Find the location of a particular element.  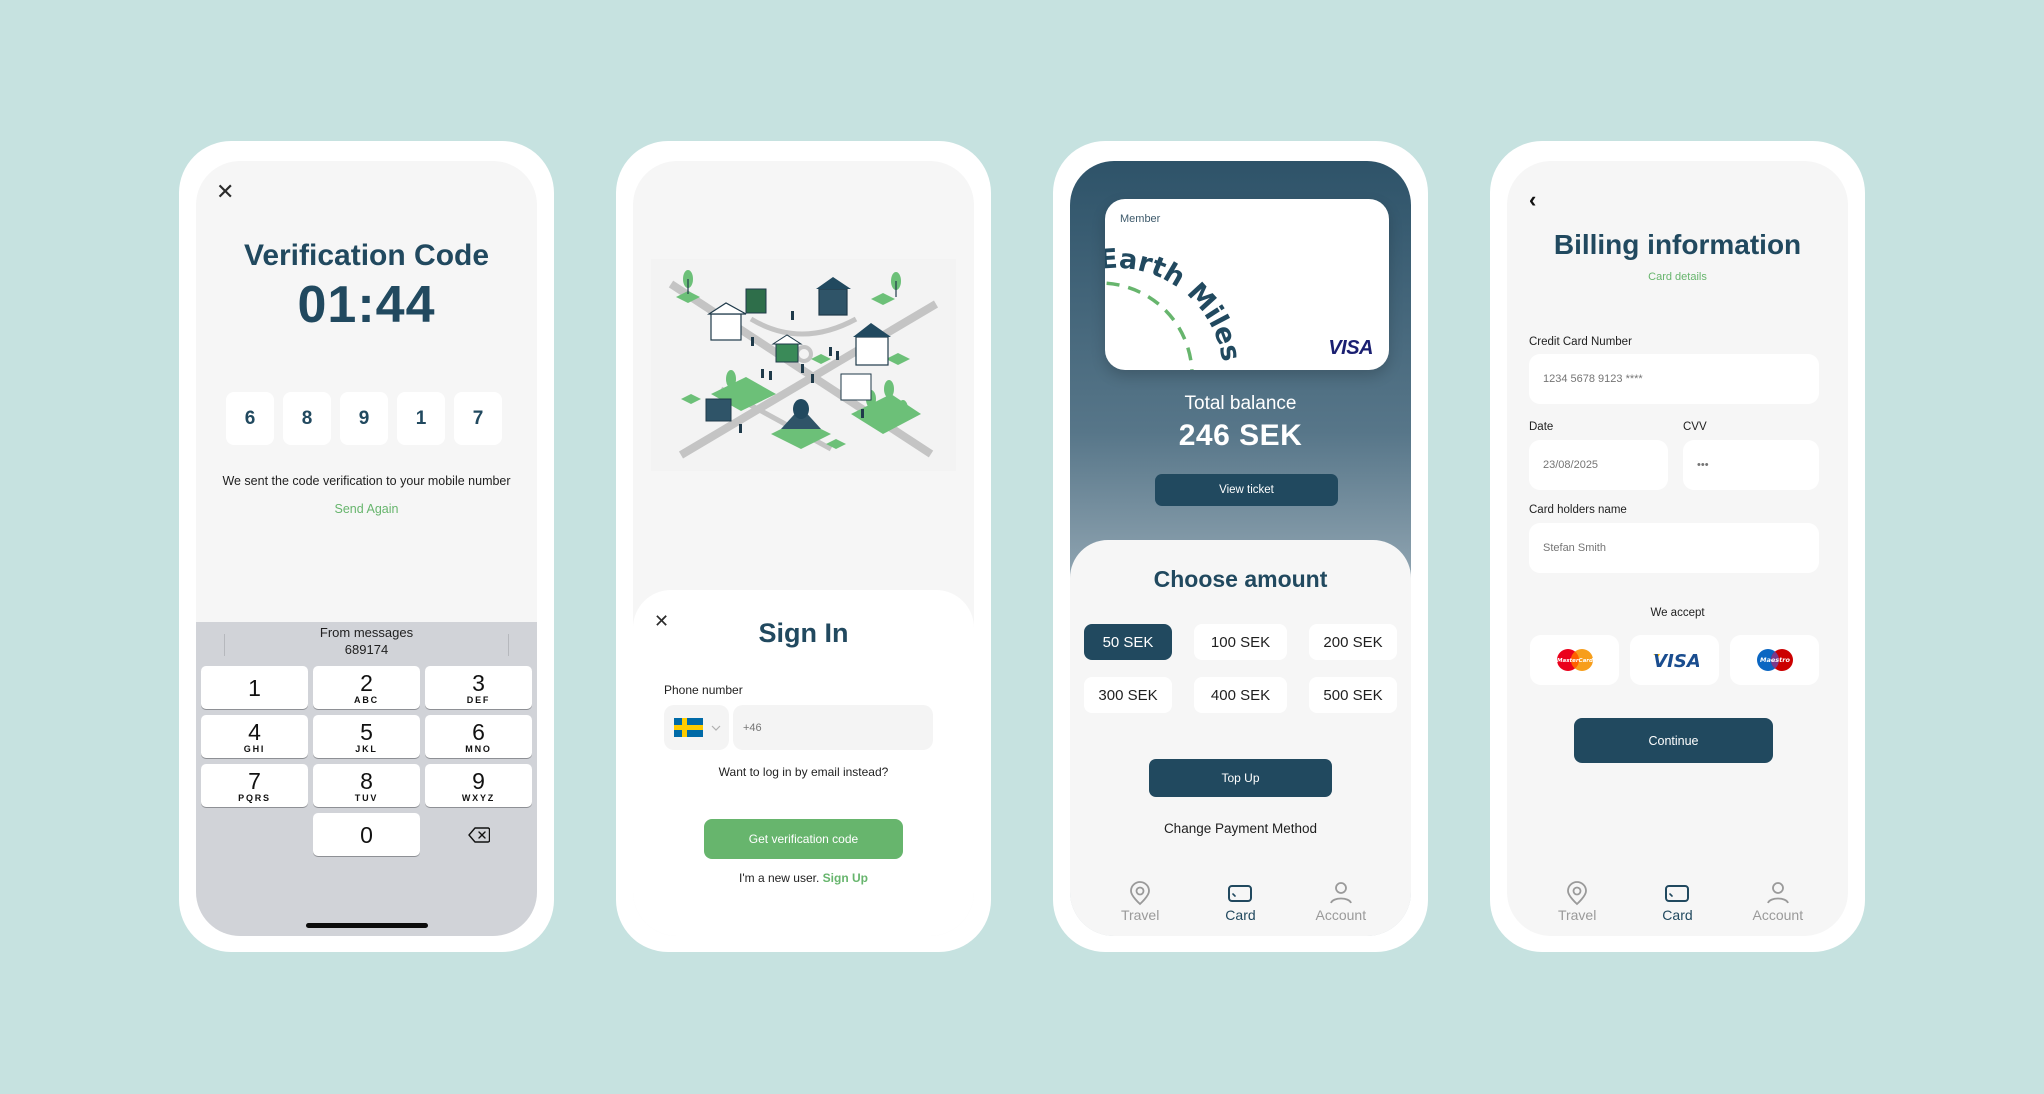

send-again-link: Send Again is located at coordinates (366, 509).